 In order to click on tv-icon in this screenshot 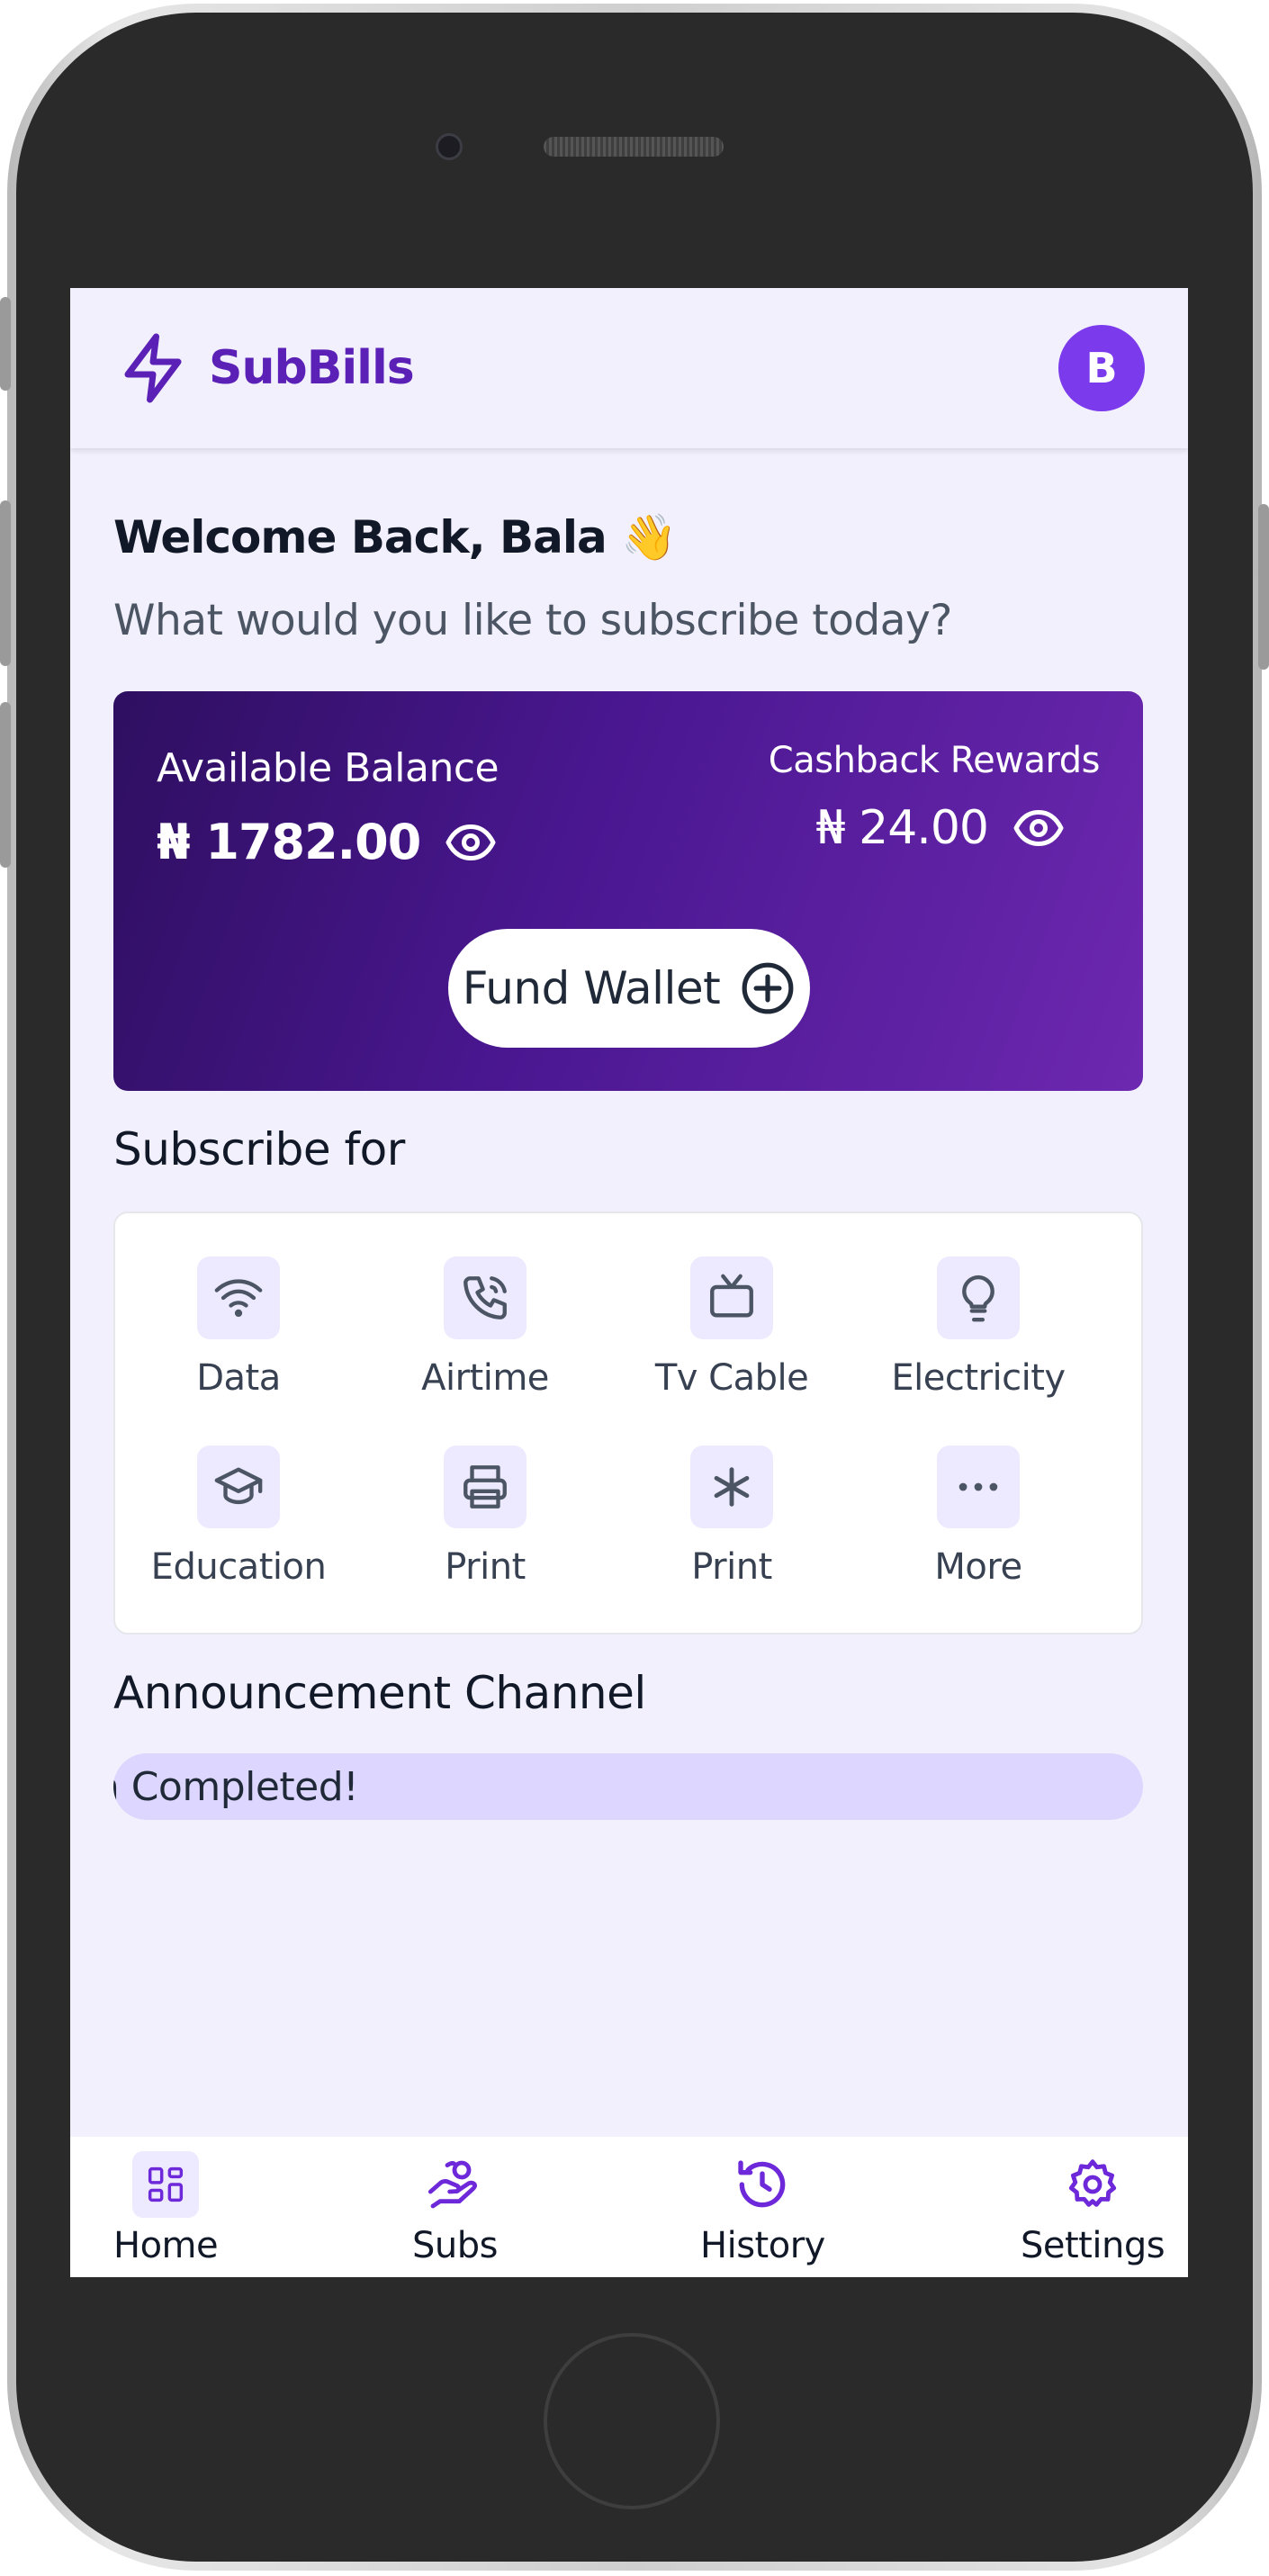, I will do `click(732, 1296)`.